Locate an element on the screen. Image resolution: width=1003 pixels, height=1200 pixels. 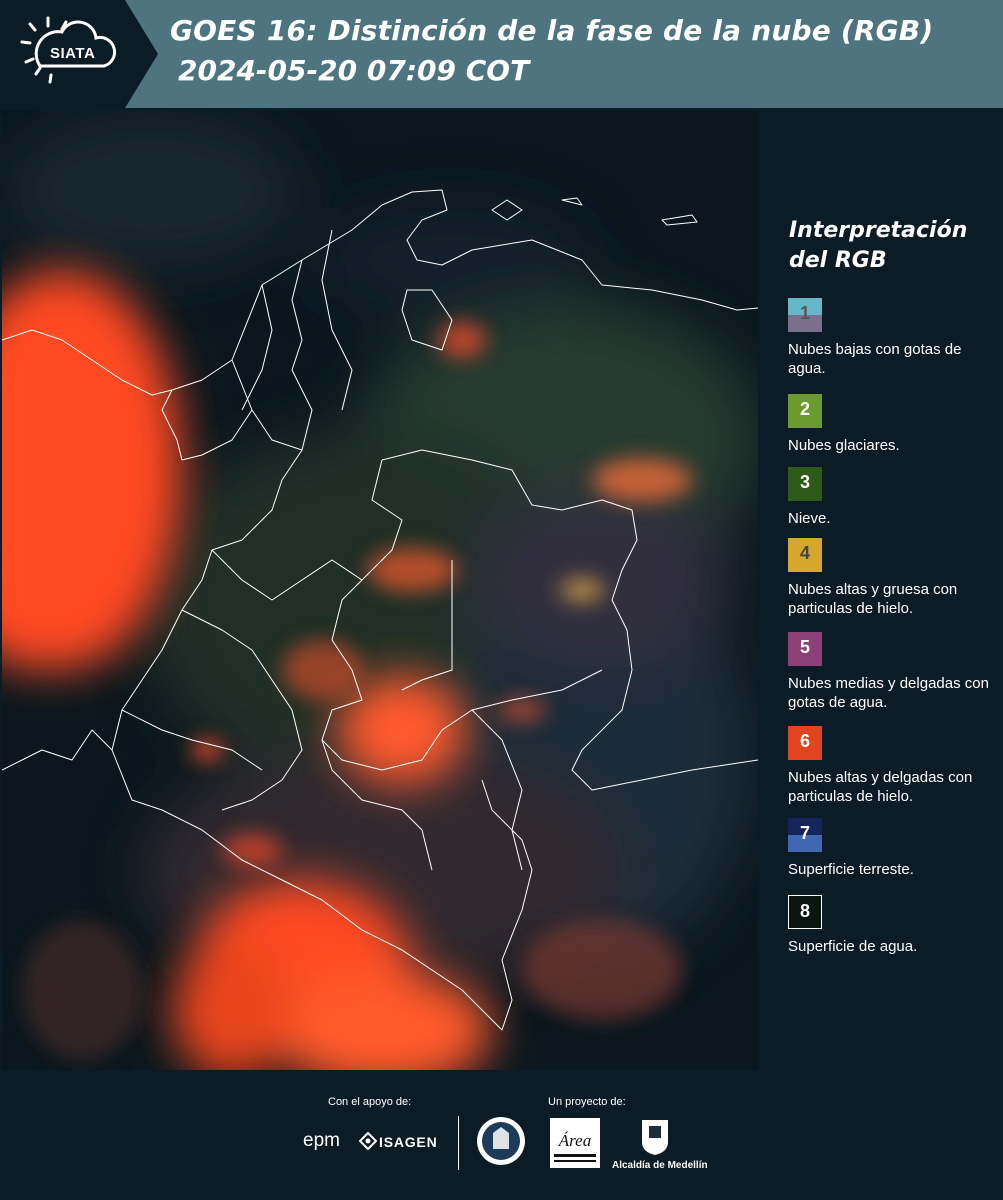
legend-swatch: 4 is located at coordinates (805, 555).